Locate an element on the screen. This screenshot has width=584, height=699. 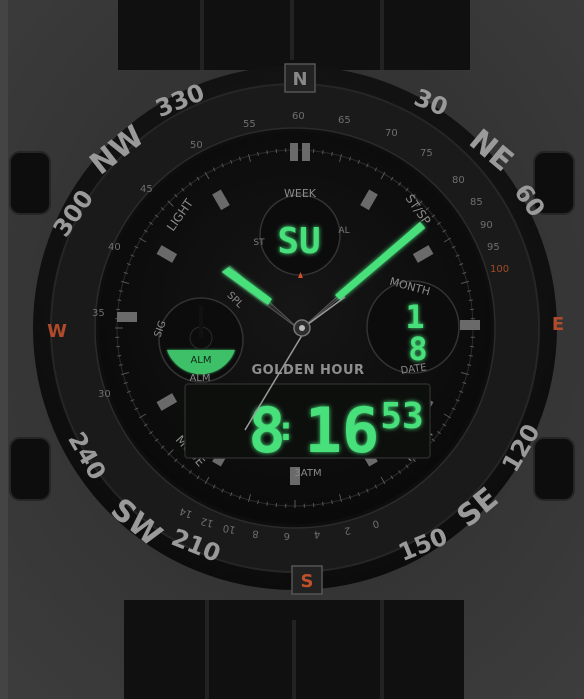
svg-text: S is located at coordinates (307, 581).